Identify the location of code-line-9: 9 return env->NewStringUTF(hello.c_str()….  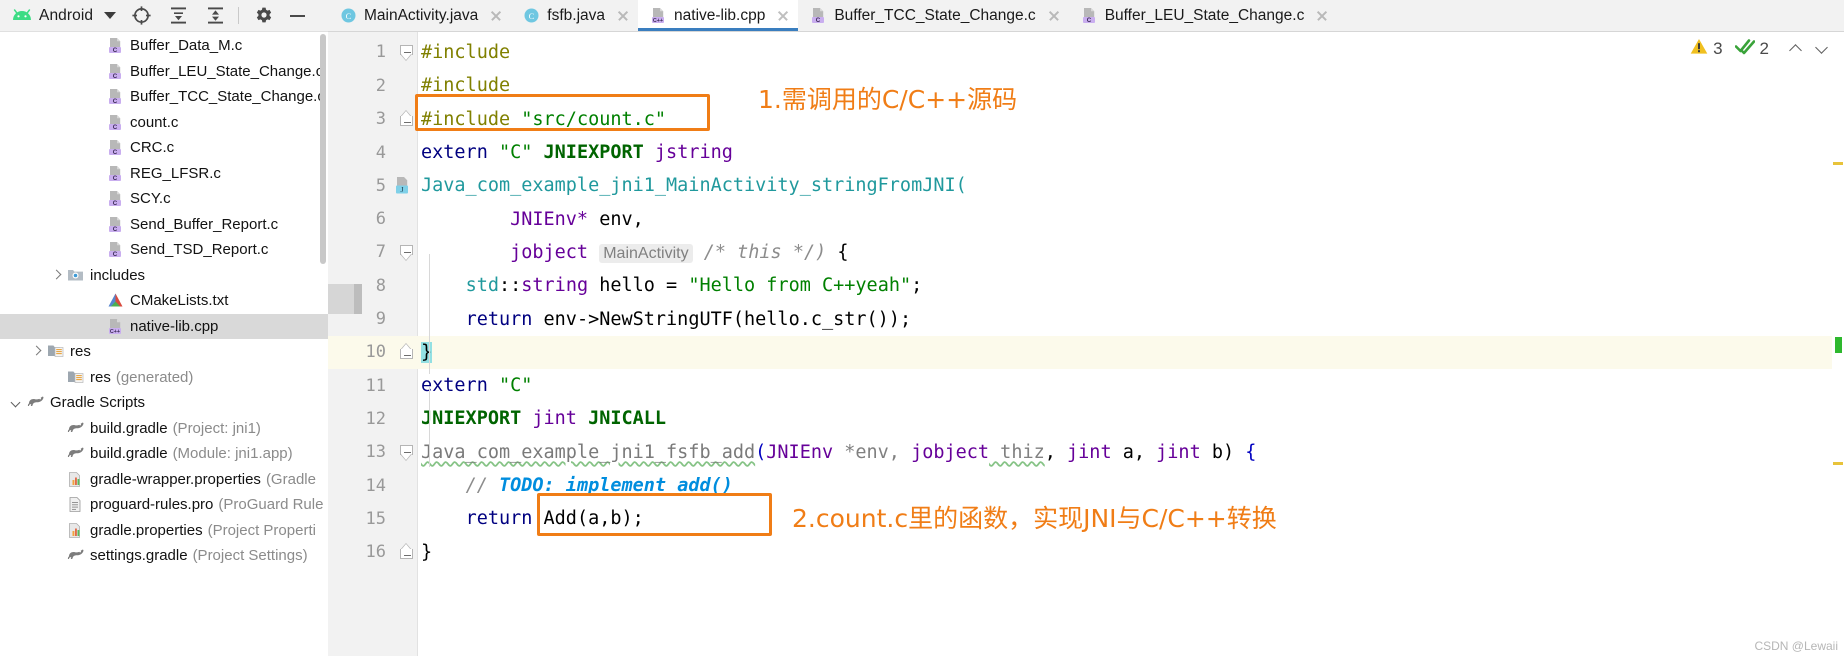
(1086, 318).